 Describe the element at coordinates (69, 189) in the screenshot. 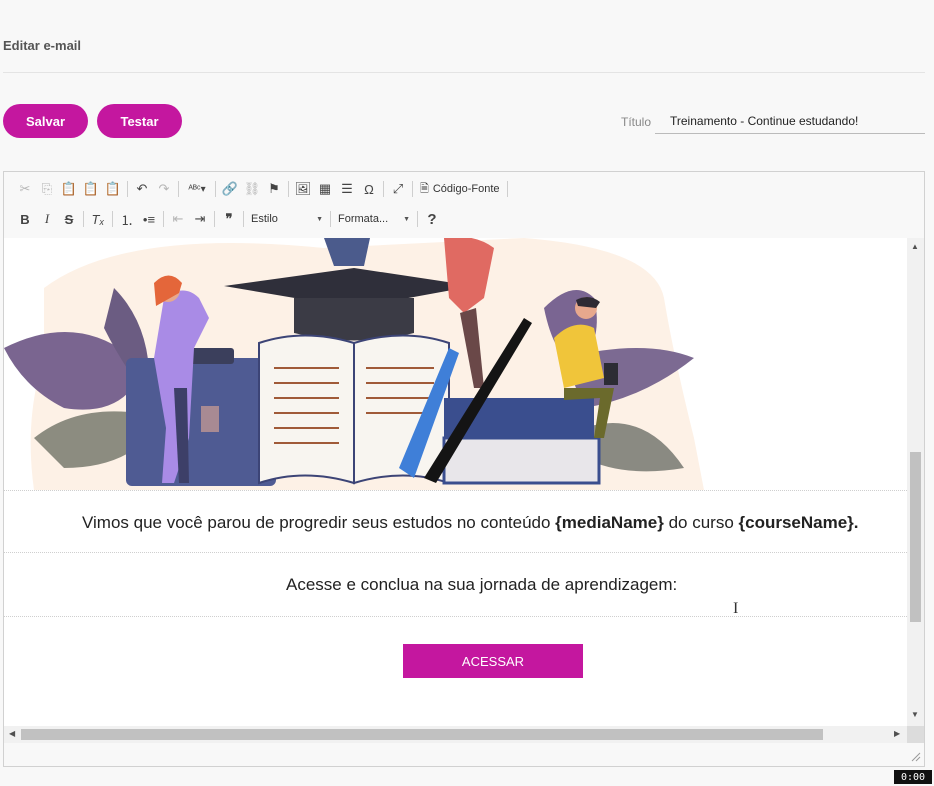

I see `paste-icon: 📋` at that location.